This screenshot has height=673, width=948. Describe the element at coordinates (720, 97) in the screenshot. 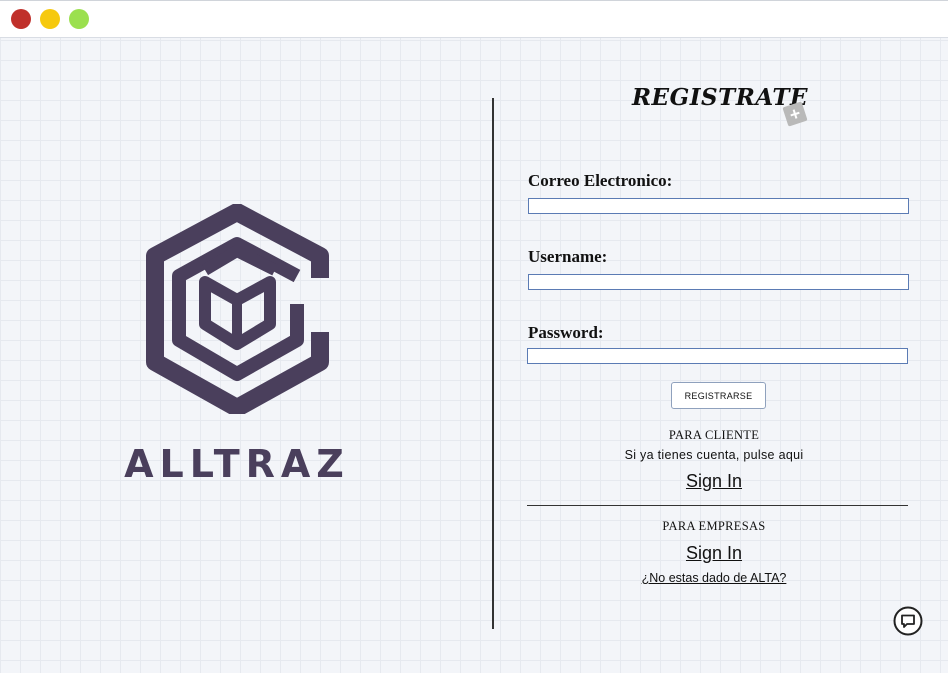

I see `register-title: REGISTRATE` at that location.